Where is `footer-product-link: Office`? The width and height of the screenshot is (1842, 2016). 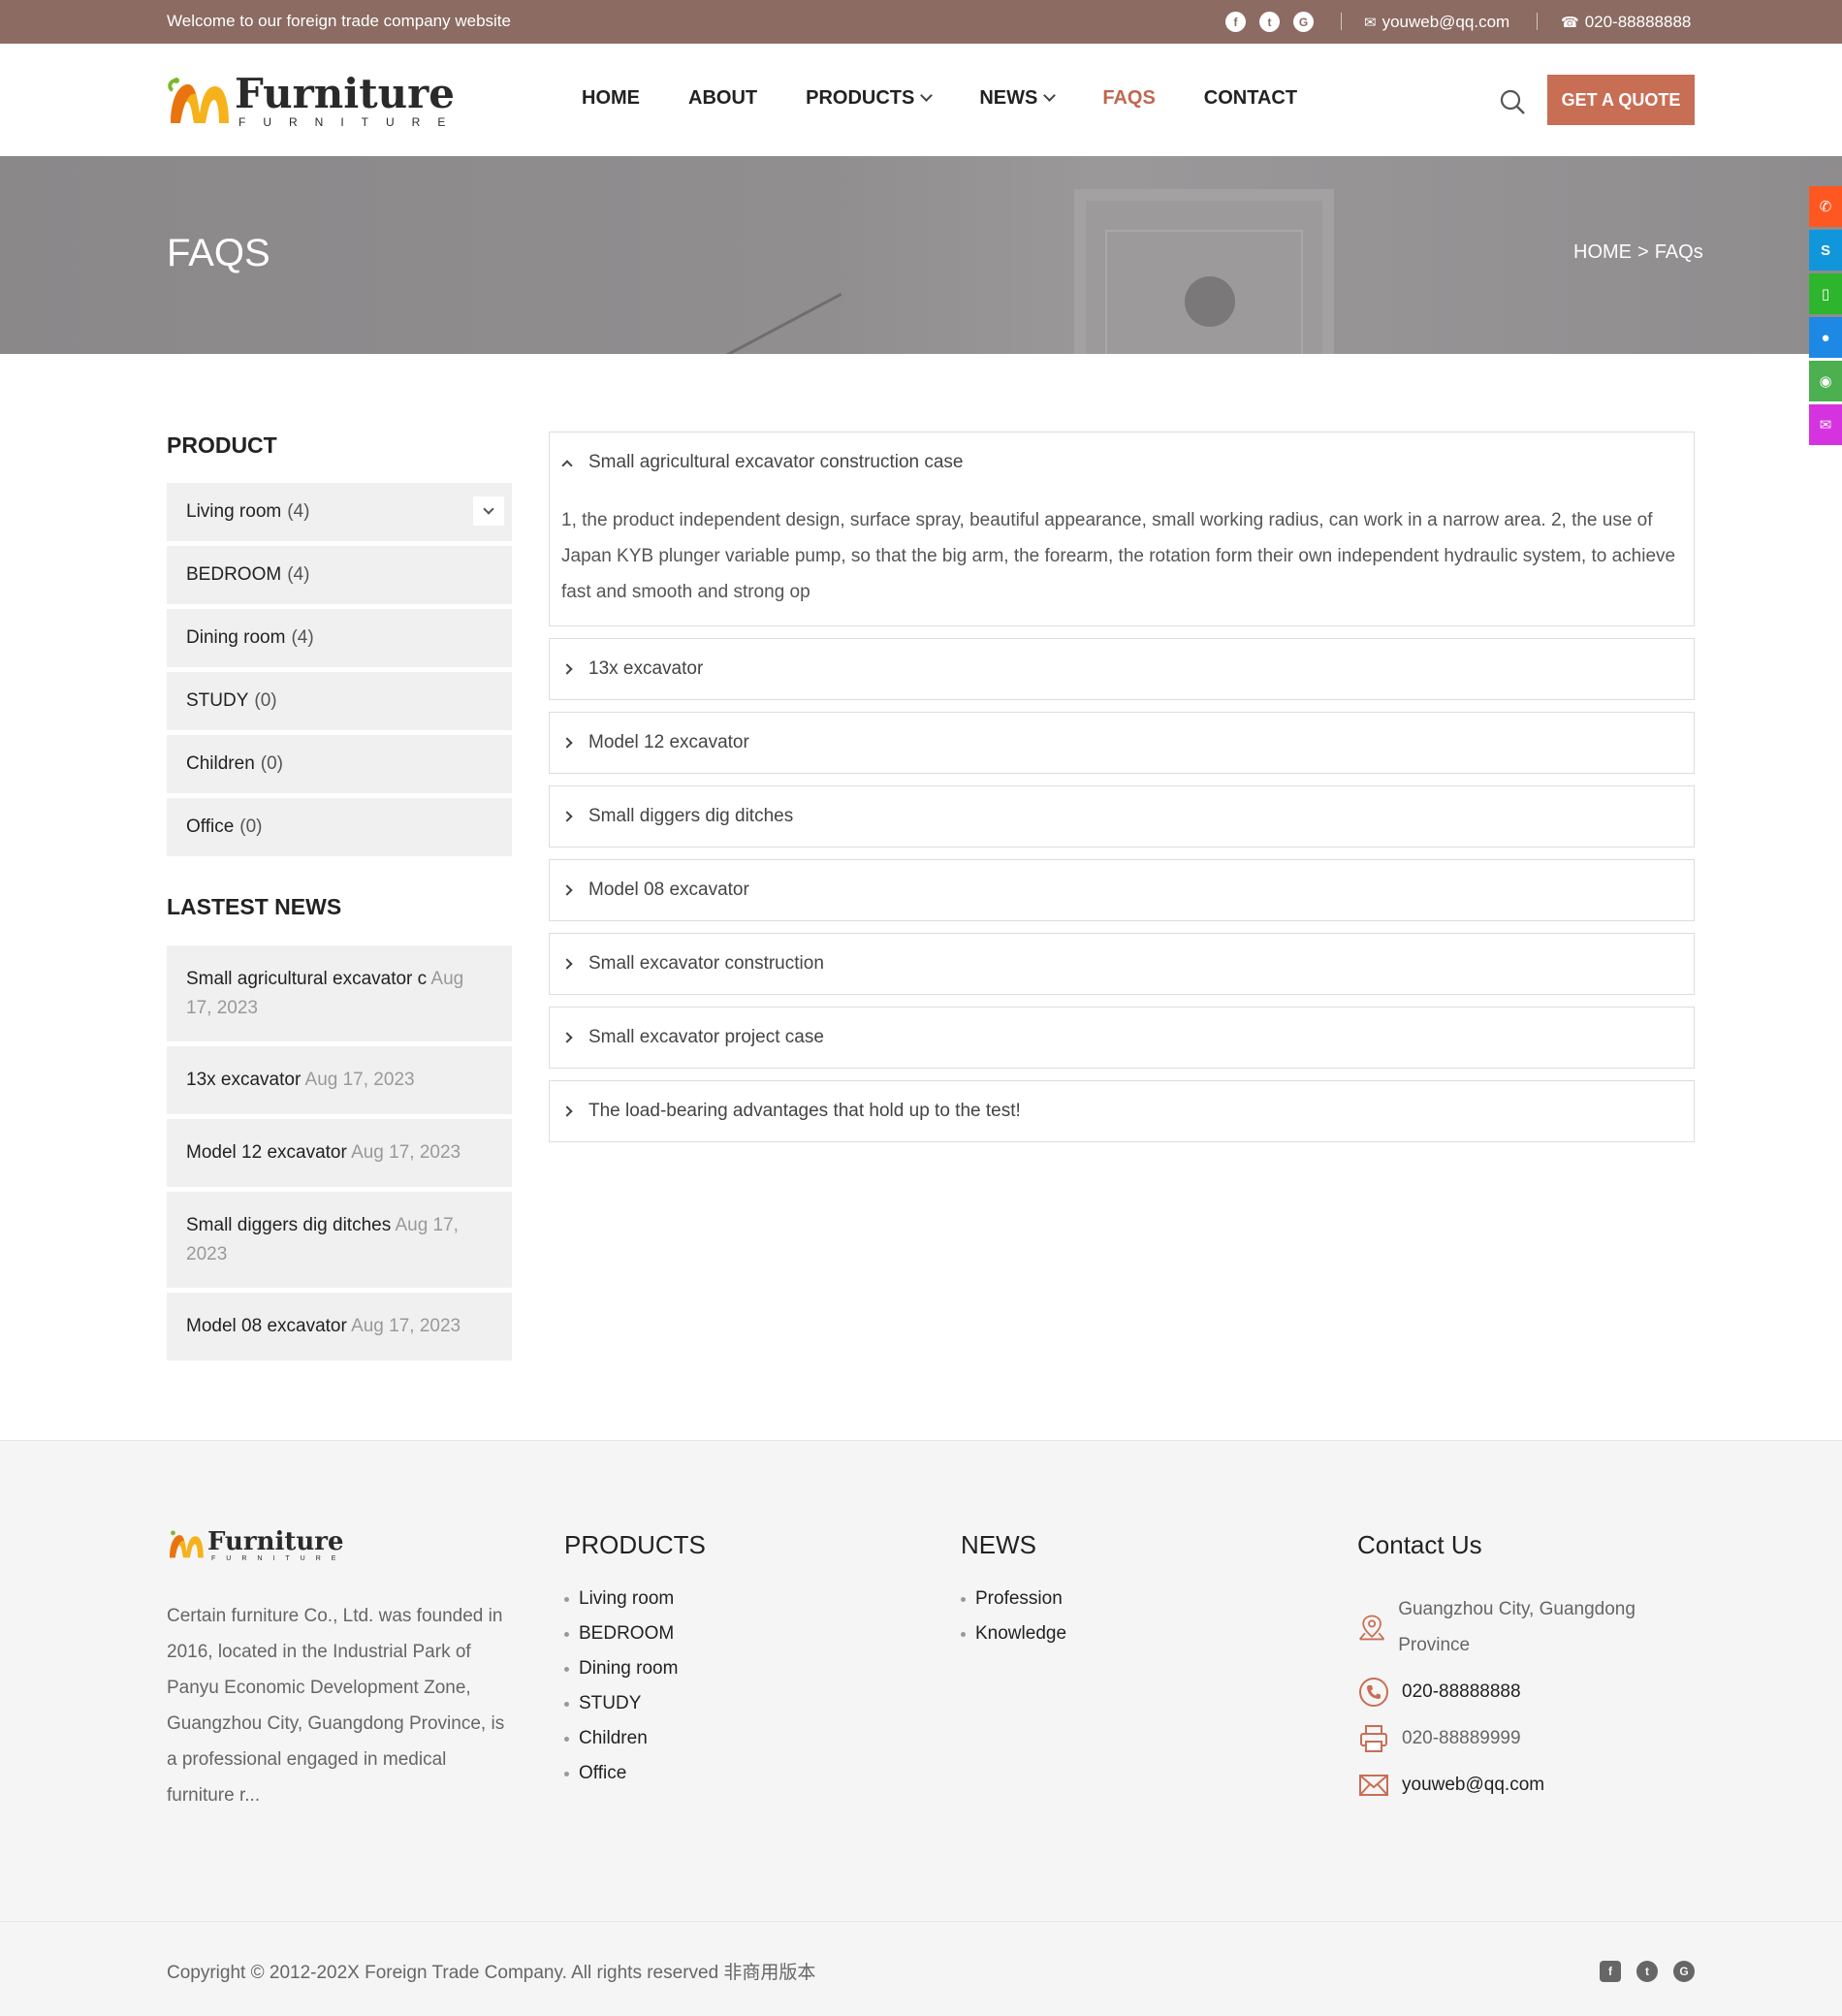
footer-product-link: Office is located at coordinates (635, 1773).